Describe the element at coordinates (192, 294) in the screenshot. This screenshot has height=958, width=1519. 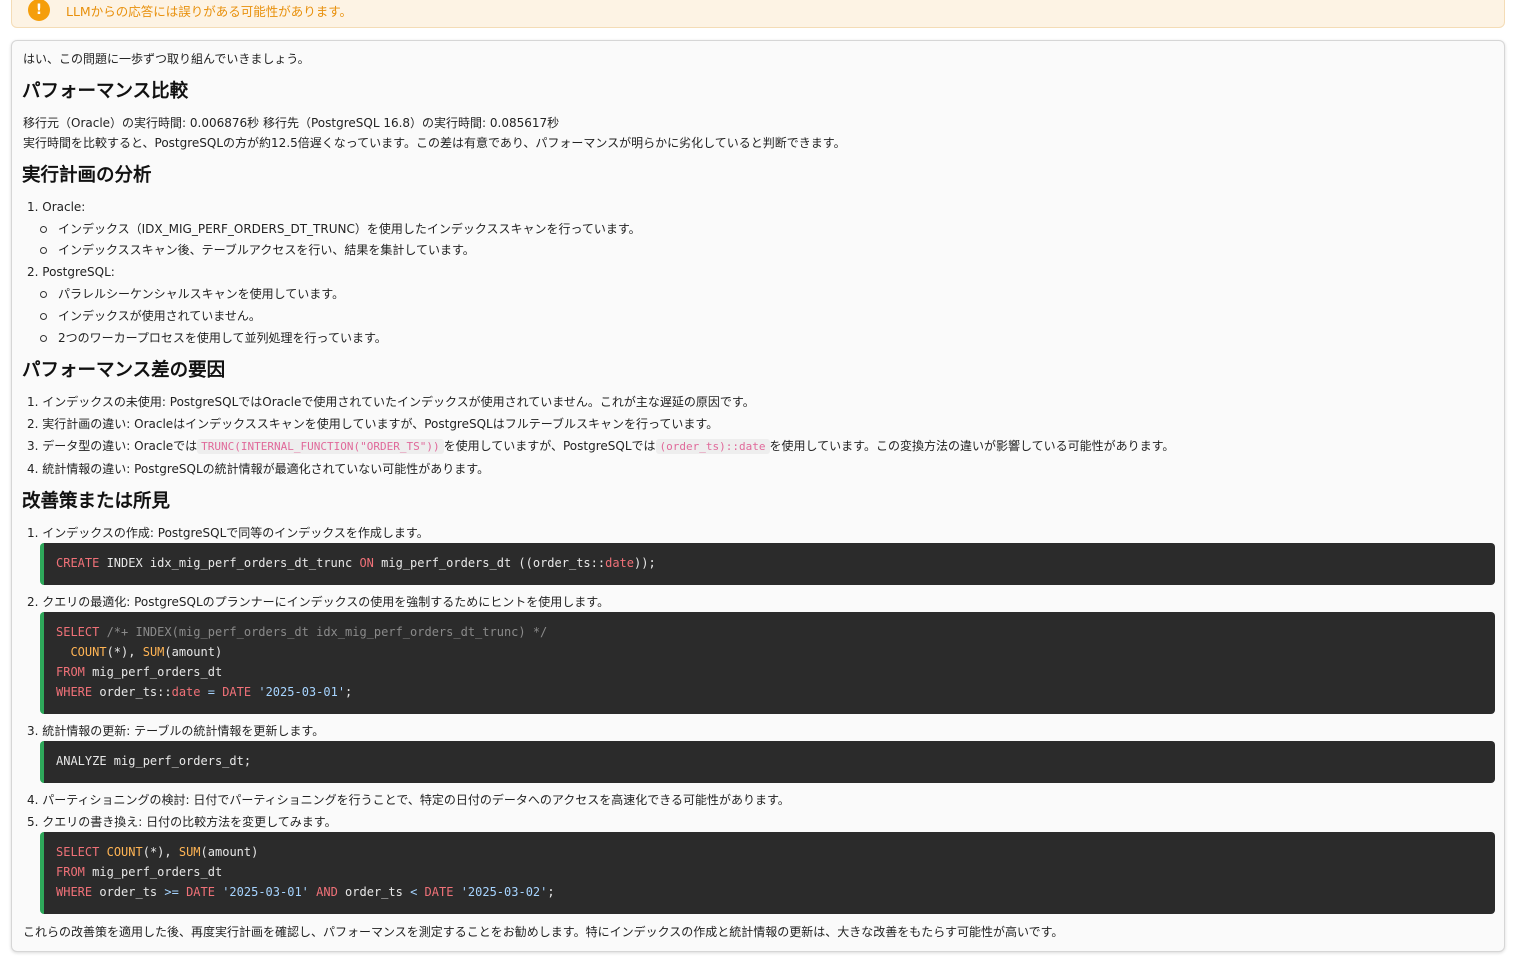
I see `plan-pg-item: パラレルシーケンシャルスキャンを使用しています。` at that location.